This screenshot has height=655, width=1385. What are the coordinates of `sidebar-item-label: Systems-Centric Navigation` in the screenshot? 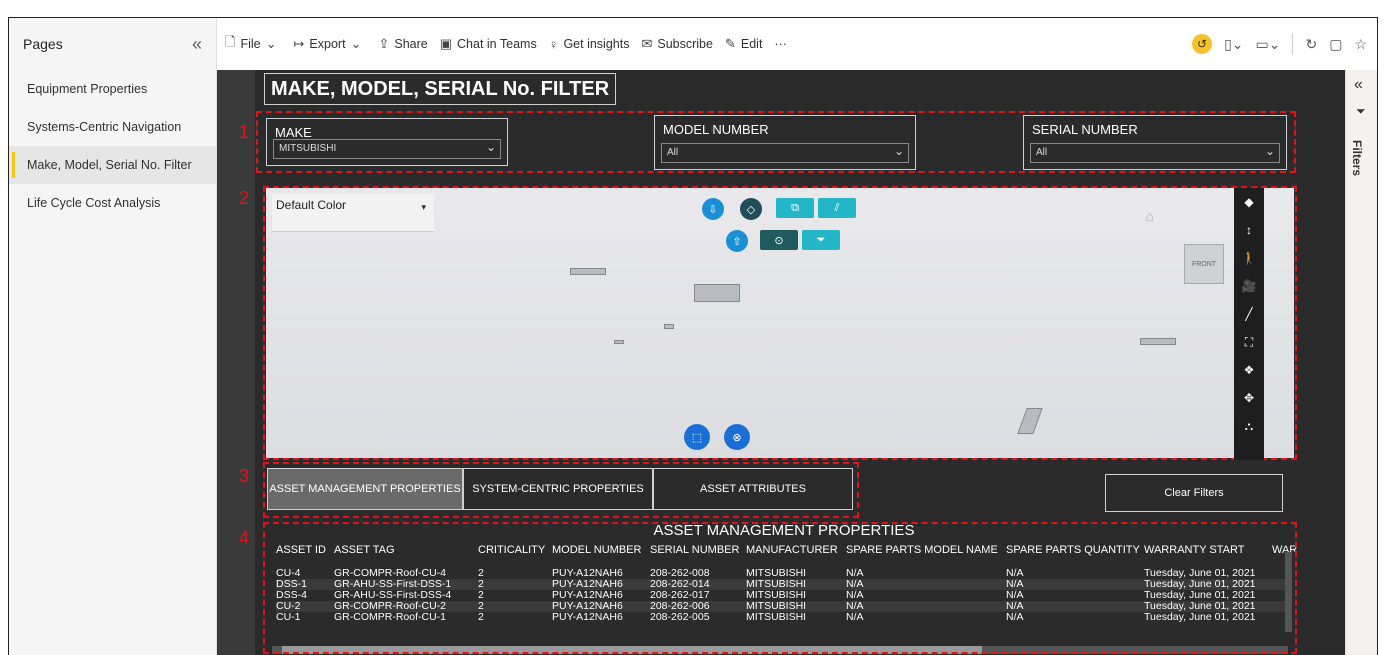 It's located at (104, 127).